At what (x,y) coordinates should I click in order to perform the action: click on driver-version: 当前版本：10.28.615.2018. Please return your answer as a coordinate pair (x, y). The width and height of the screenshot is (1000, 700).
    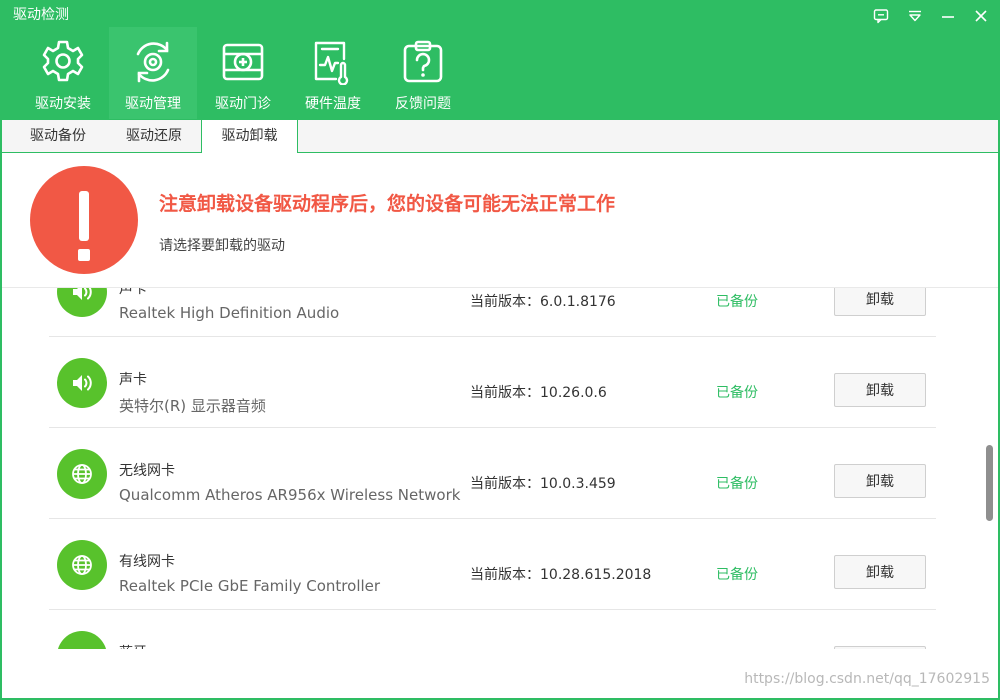
    Looking at the image, I should click on (561, 575).